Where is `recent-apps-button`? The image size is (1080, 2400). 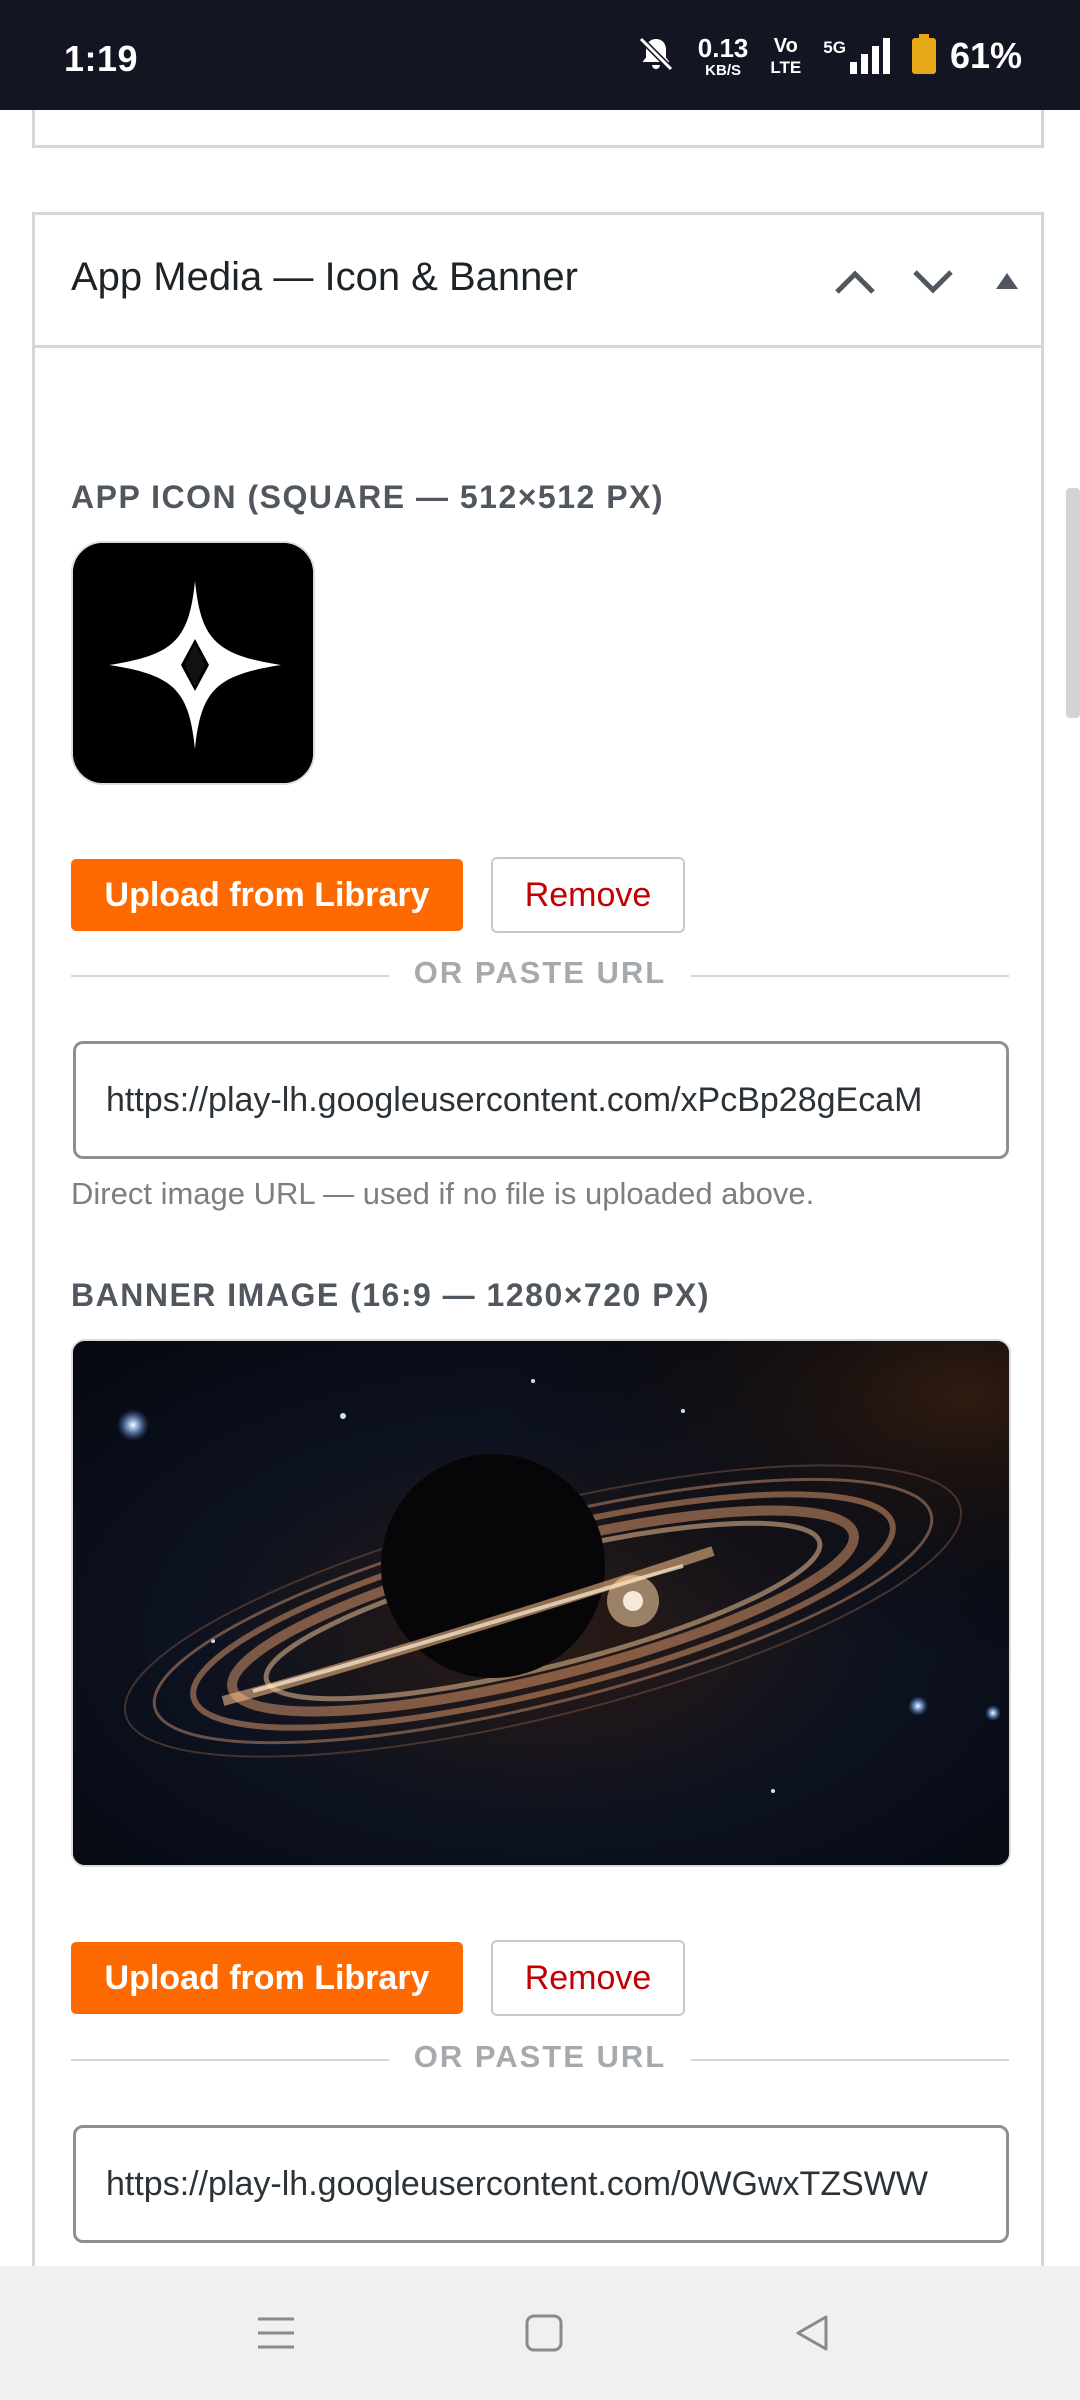
recent-apps-button is located at coordinates (276, 2333).